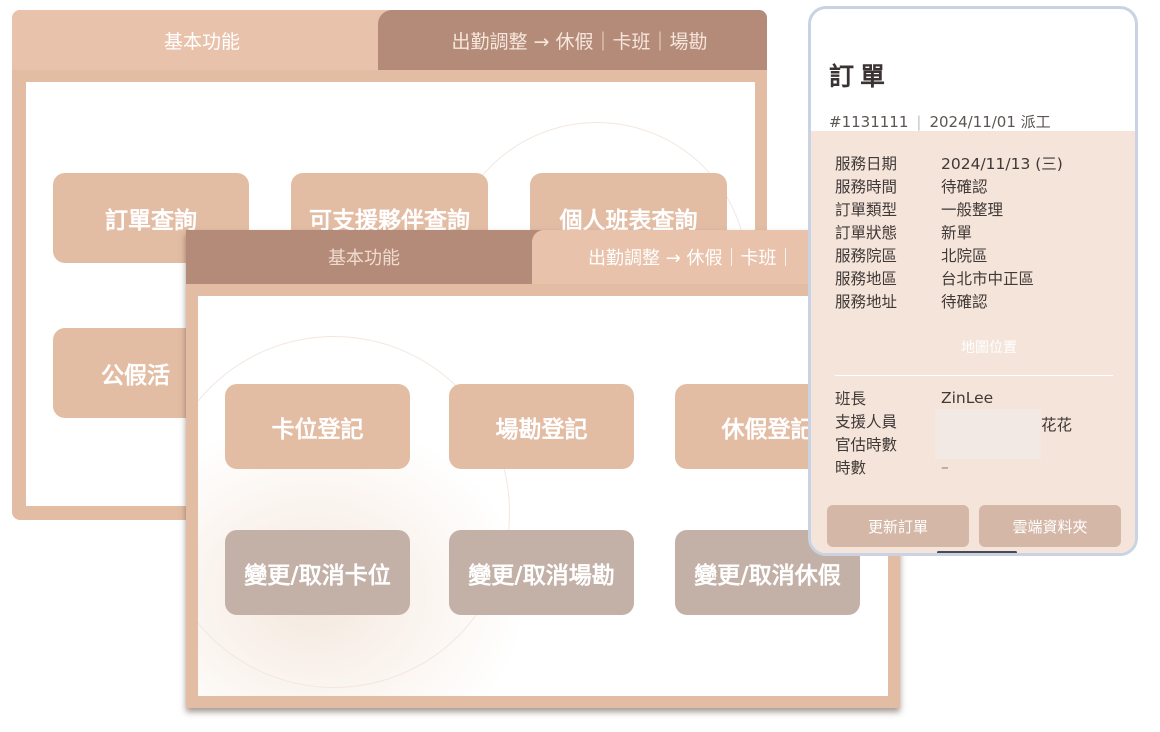 This screenshot has width=1160, height=732. What do you see at coordinates (866, 421) in the screenshot?
I see `staff-label: 支援人員` at bounding box center [866, 421].